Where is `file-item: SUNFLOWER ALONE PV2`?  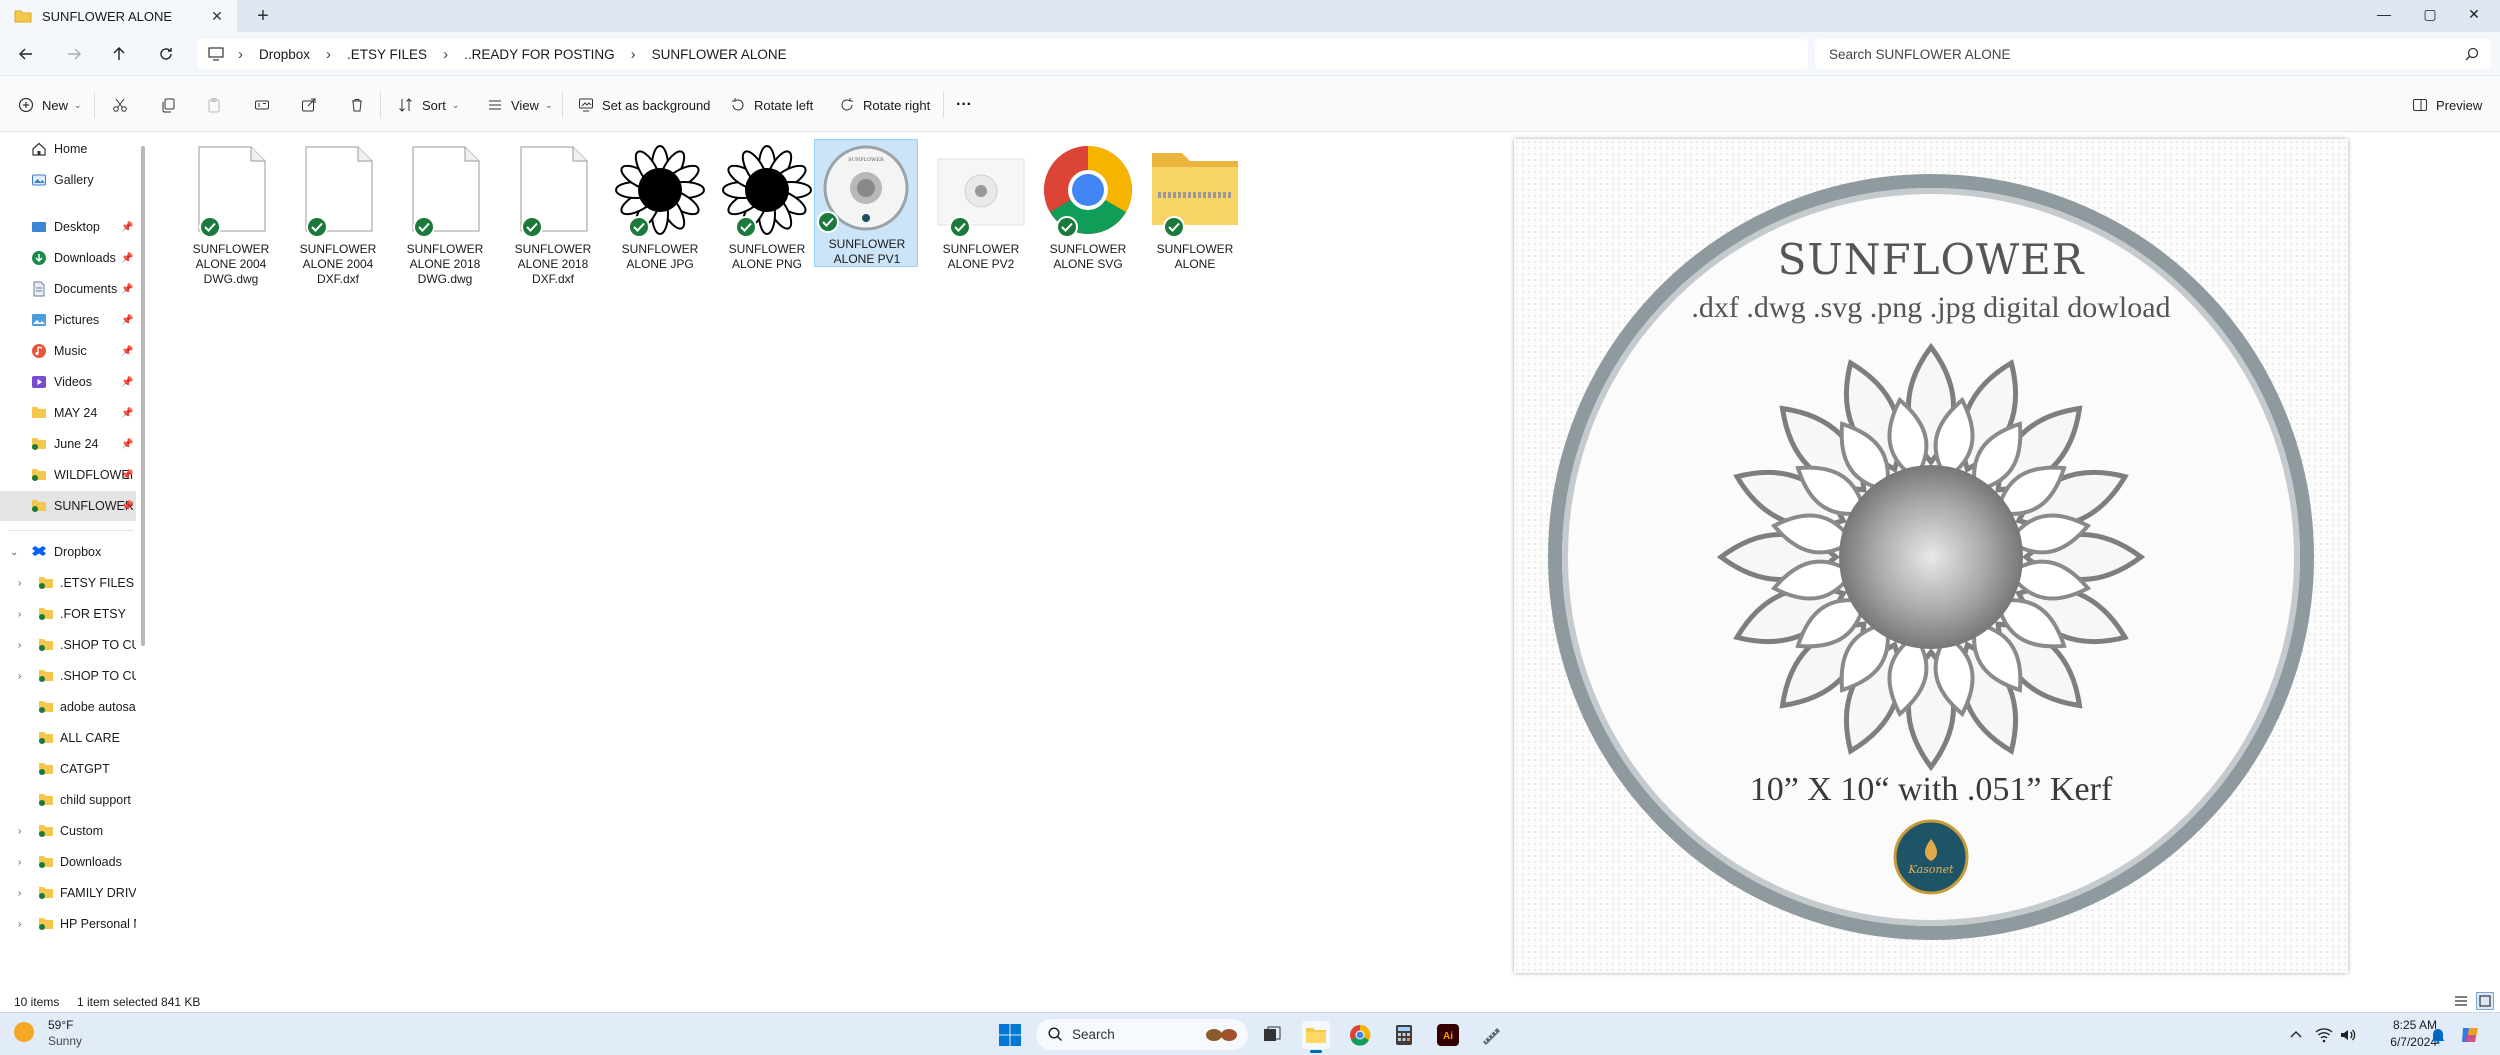 file-item: SUNFLOWER ALONE PV2 is located at coordinates (981, 211).